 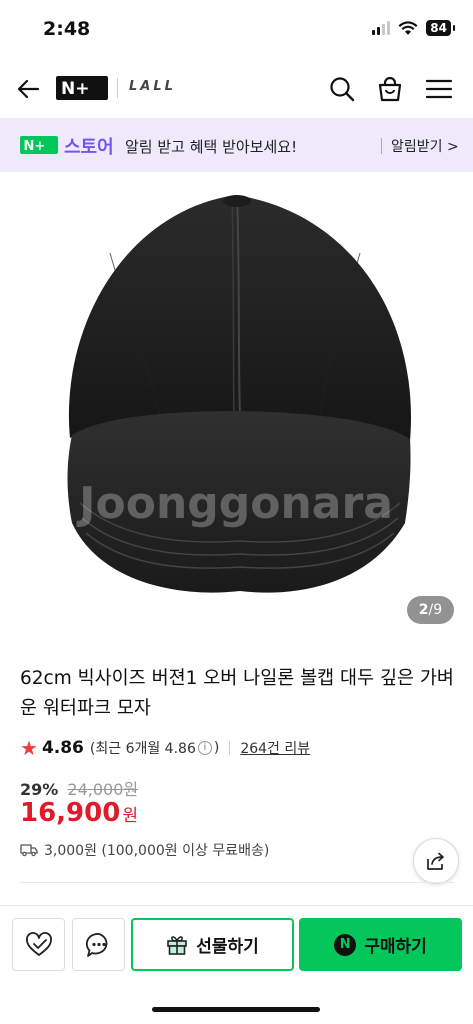 What do you see at coordinates (117, 88) in the screenshot?
I see `header-divider` at bounding box center [117, 88].